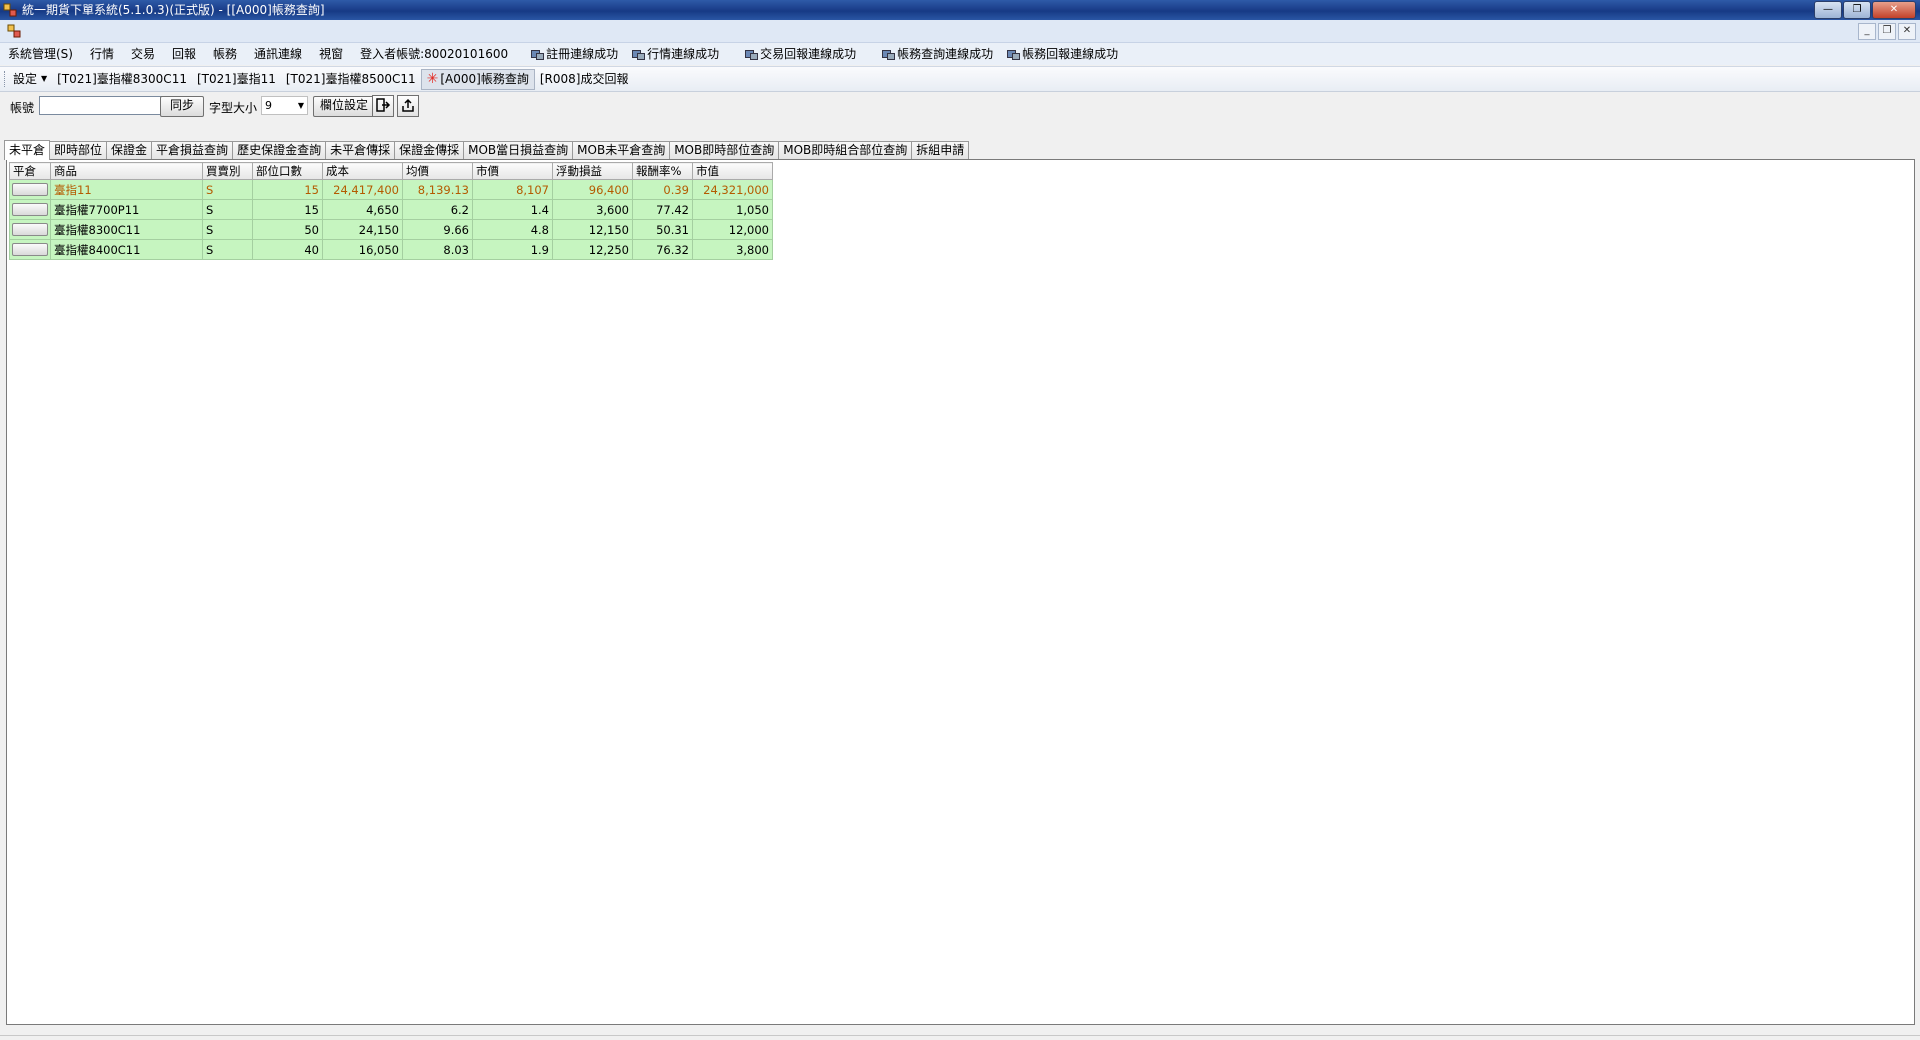 The image size is (1920, 1040). Describe the element at coordinates (27, 150) in the screenshot. I see `tab-open-positions: 未平倉` at that location.